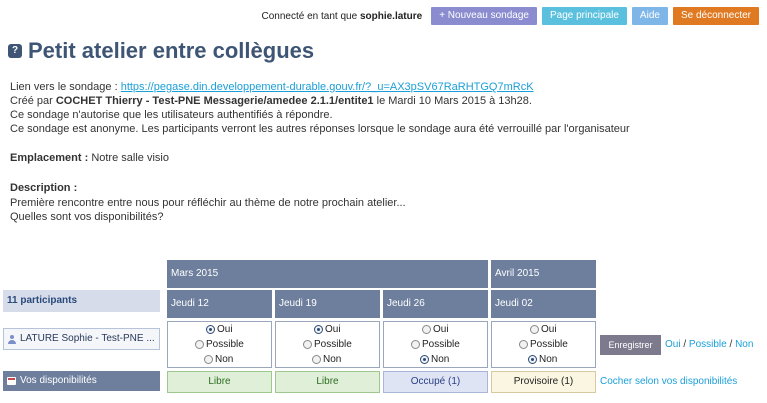  I want to click on created-suffix: le Mardi 10 Mars 2015 à 13h28., so click(454, 101).